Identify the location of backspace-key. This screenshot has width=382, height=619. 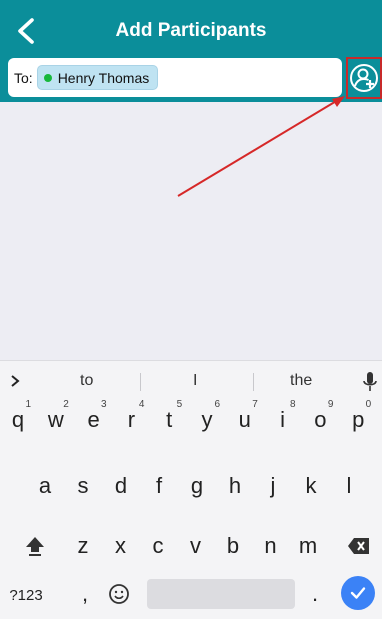
(359, 546).